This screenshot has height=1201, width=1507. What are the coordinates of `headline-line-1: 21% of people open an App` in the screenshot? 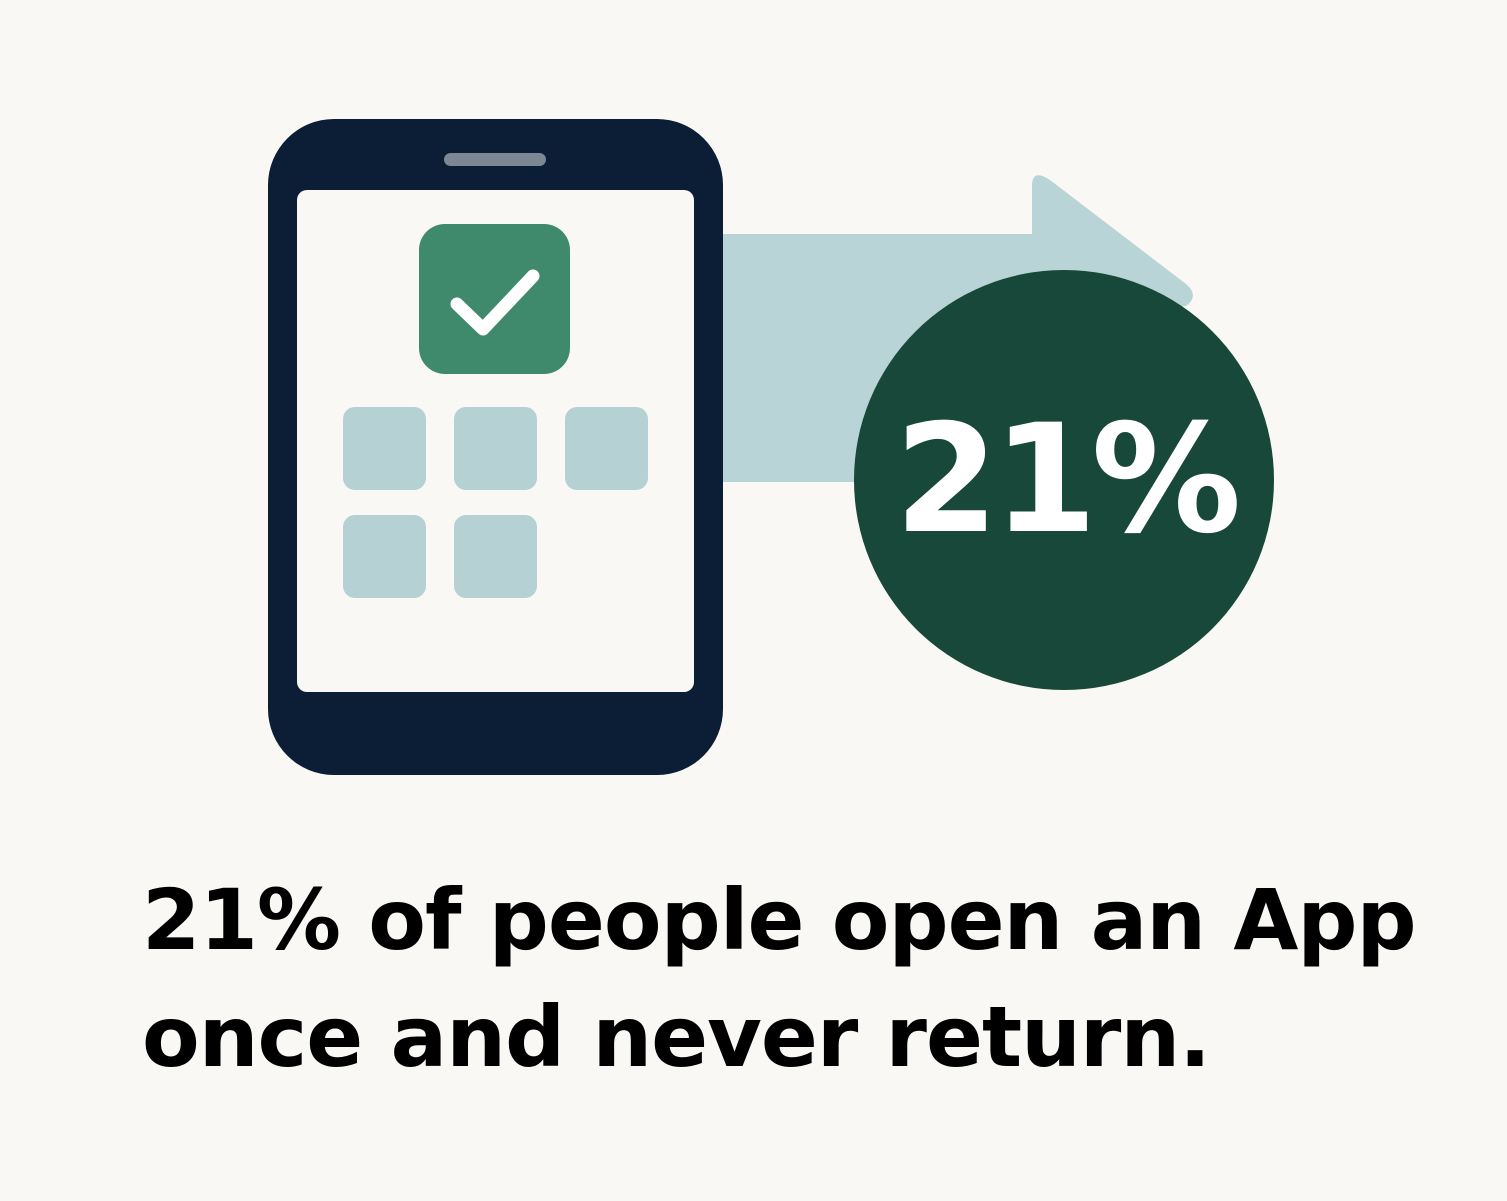 It's located at (779, 920).